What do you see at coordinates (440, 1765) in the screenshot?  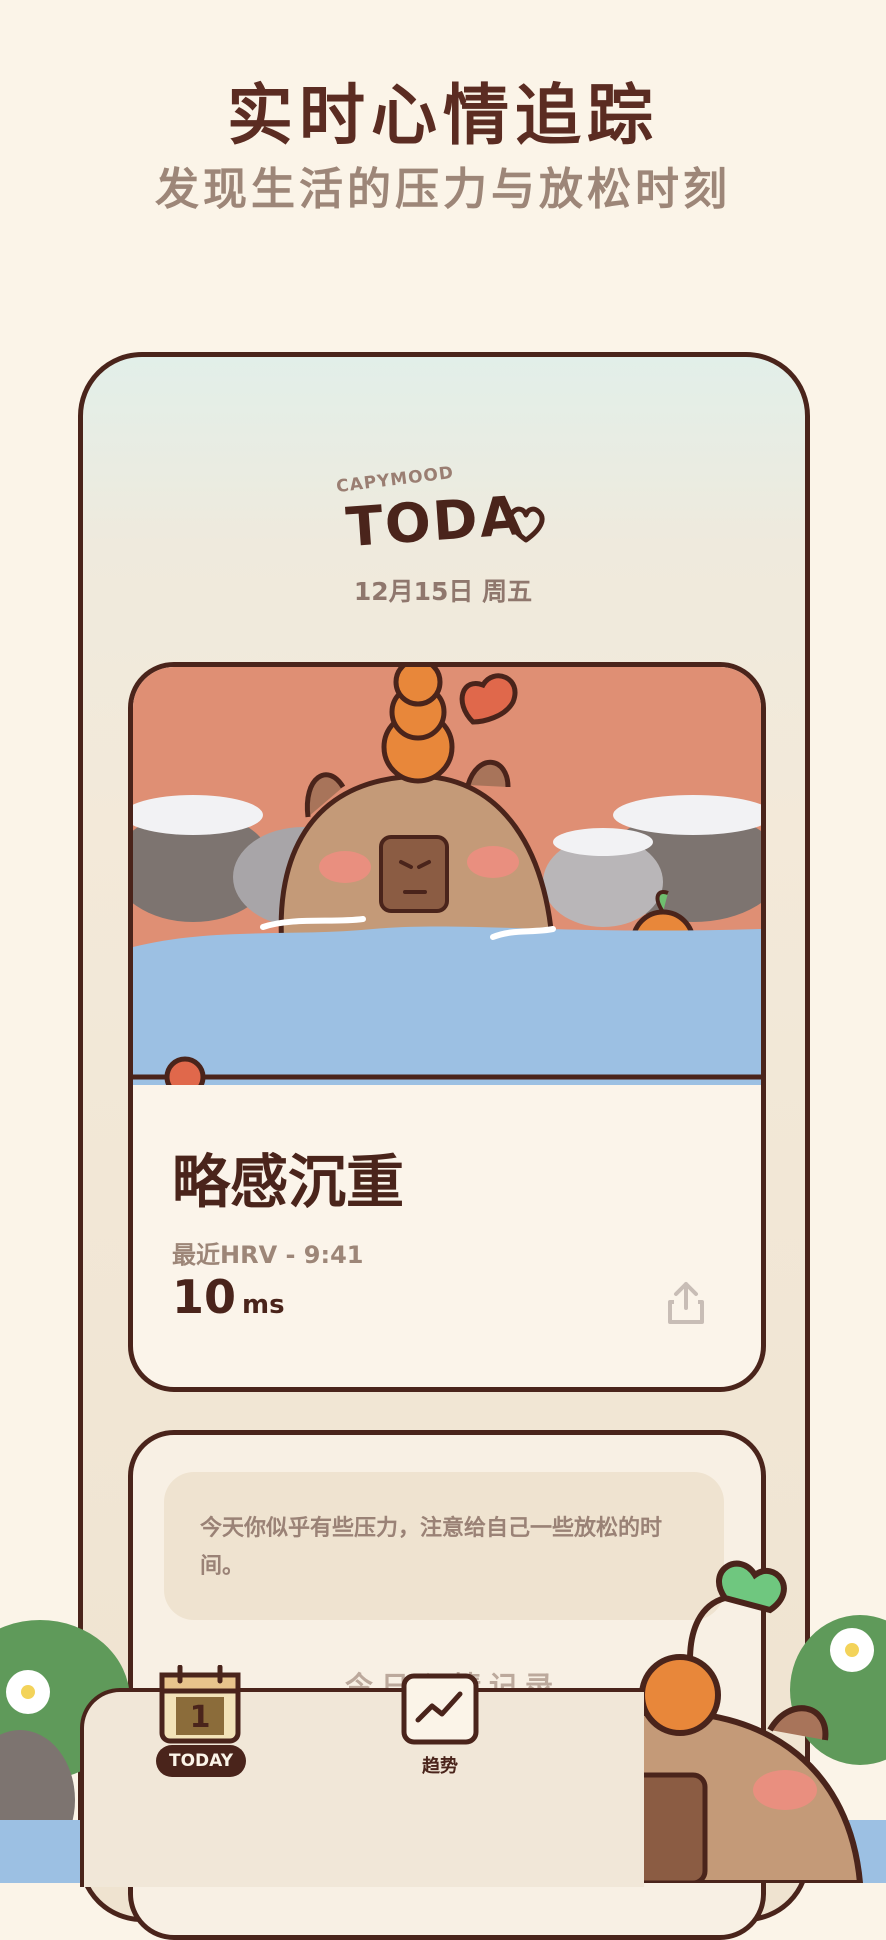 I see `tab-trend: 趋势` at bounding box center [440, 1765].